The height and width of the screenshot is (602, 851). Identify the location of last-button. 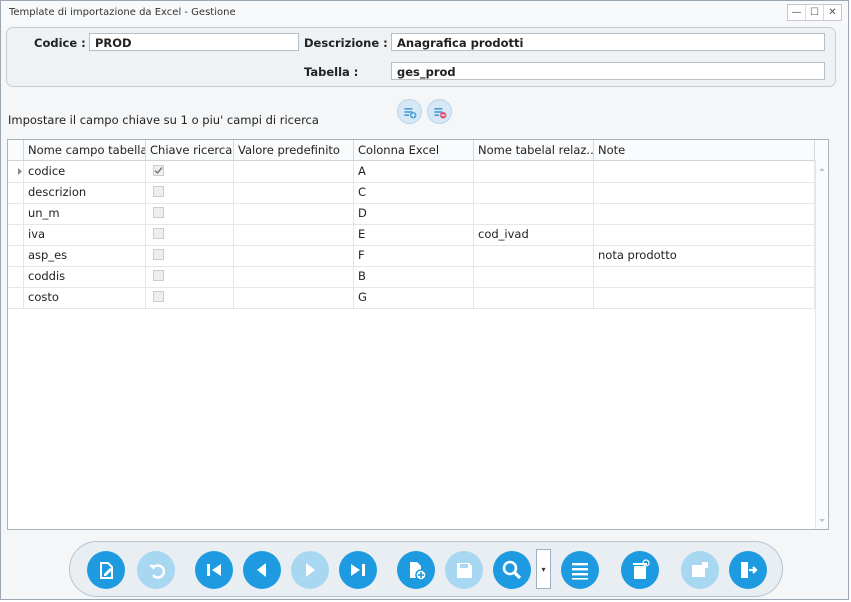
(358, 570).